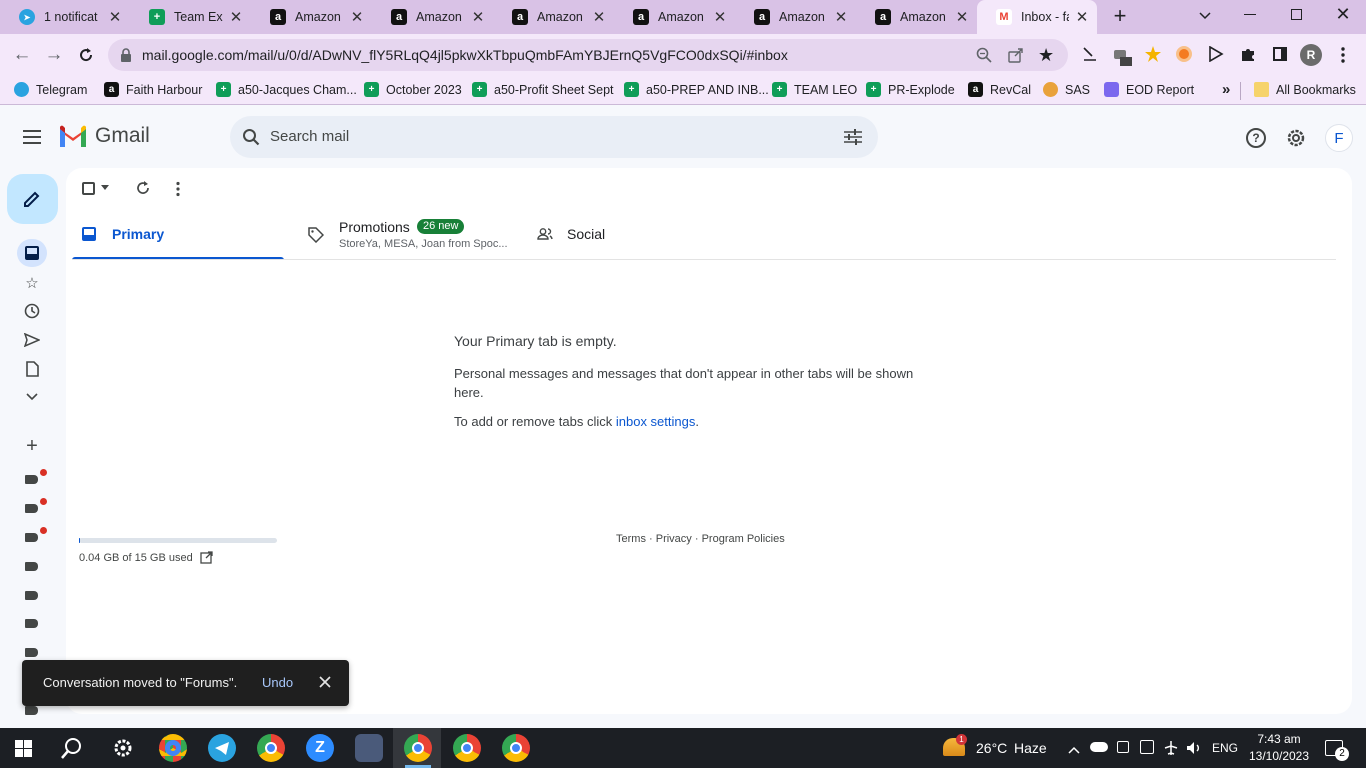 This screenshot has width=1366, height=768. What do you see at coordinates (853, 137) in the screenshot?
I see `search-options-icon` at bounding box center [853, 137].